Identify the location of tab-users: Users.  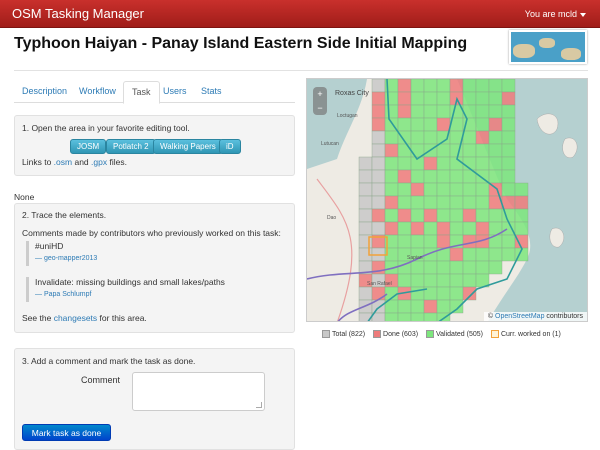
(175, 92).